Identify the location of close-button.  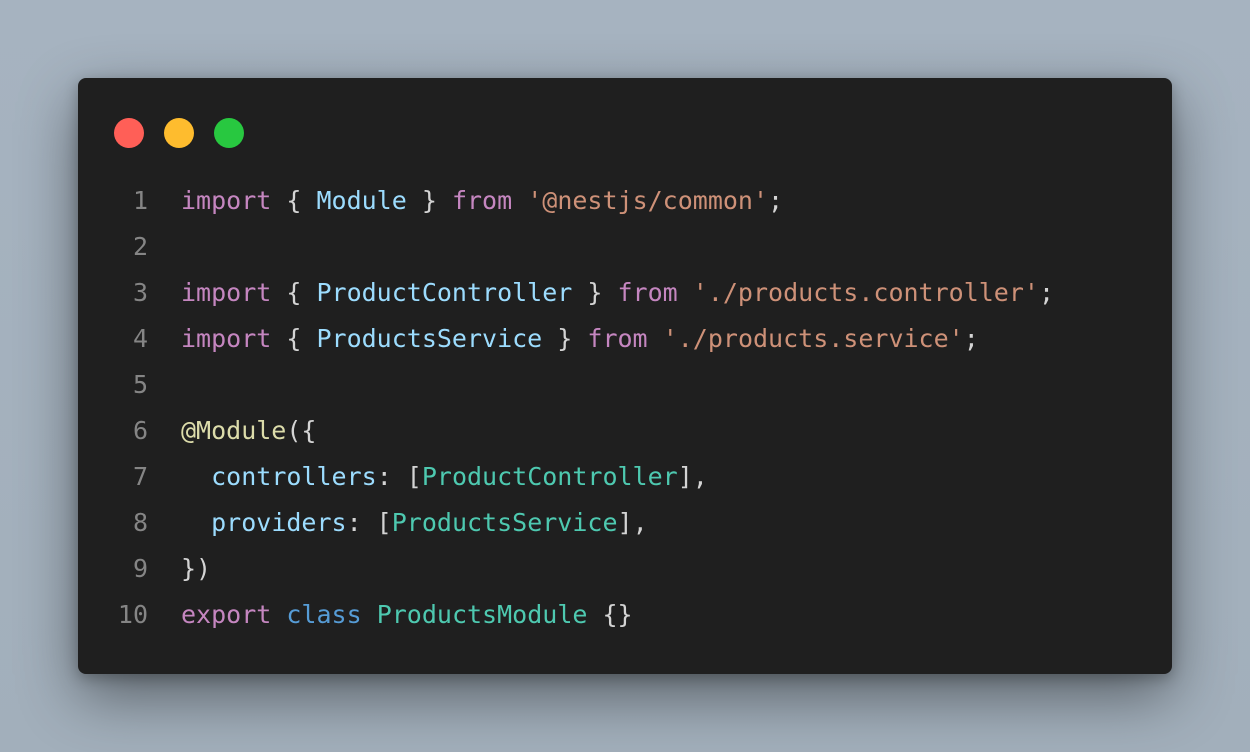
(129, 133).